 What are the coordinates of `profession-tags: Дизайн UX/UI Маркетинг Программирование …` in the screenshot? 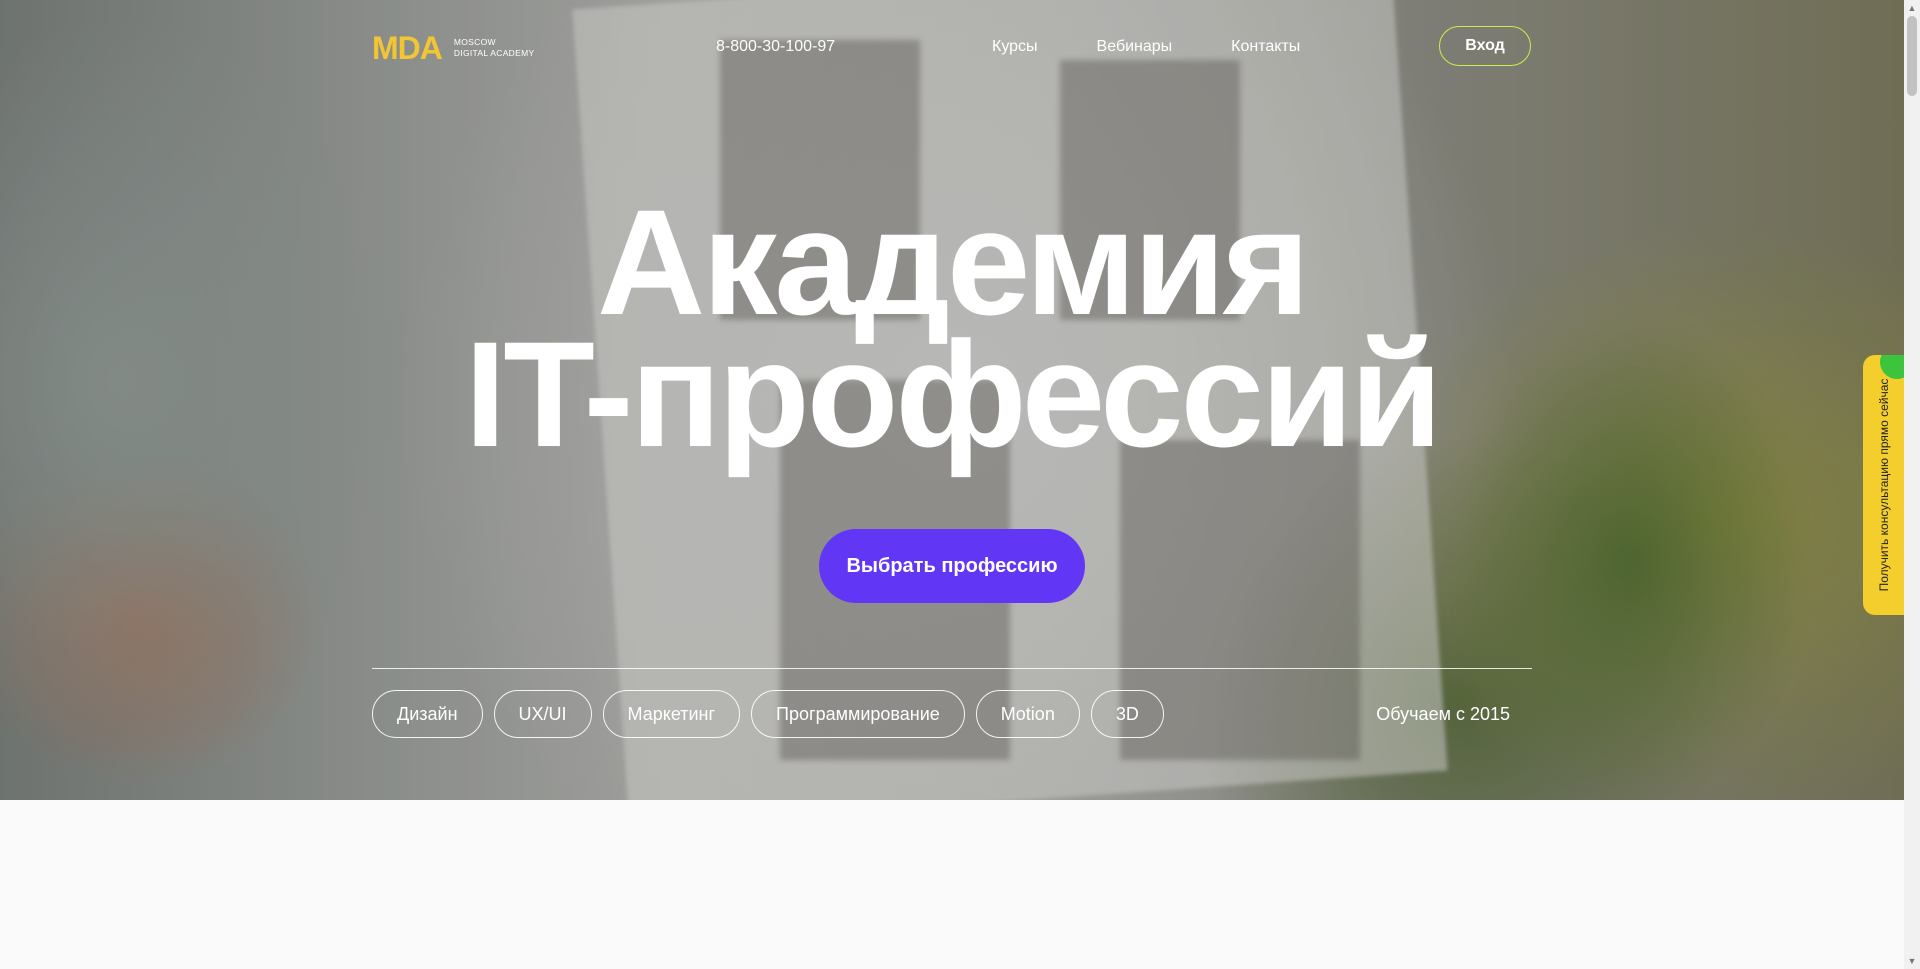 It's located at (768, 714).